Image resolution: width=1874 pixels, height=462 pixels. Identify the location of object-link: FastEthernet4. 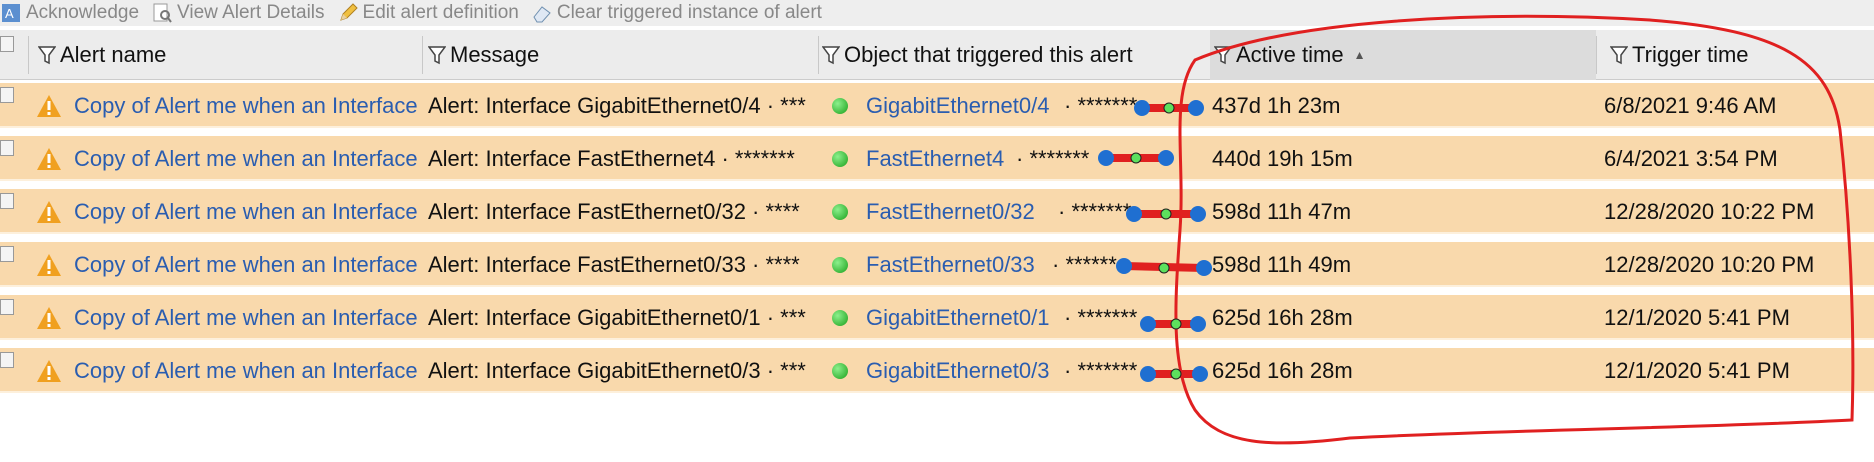
(935, 158).